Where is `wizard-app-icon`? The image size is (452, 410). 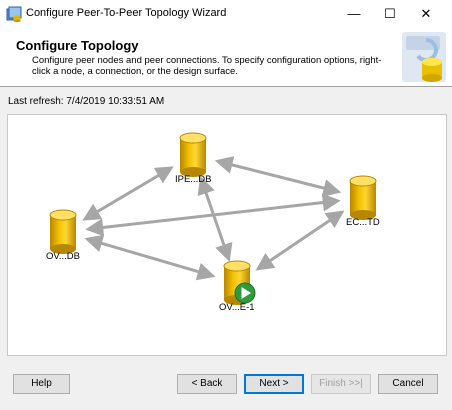
wizard-app-icon is located at coordinates (14, 14).